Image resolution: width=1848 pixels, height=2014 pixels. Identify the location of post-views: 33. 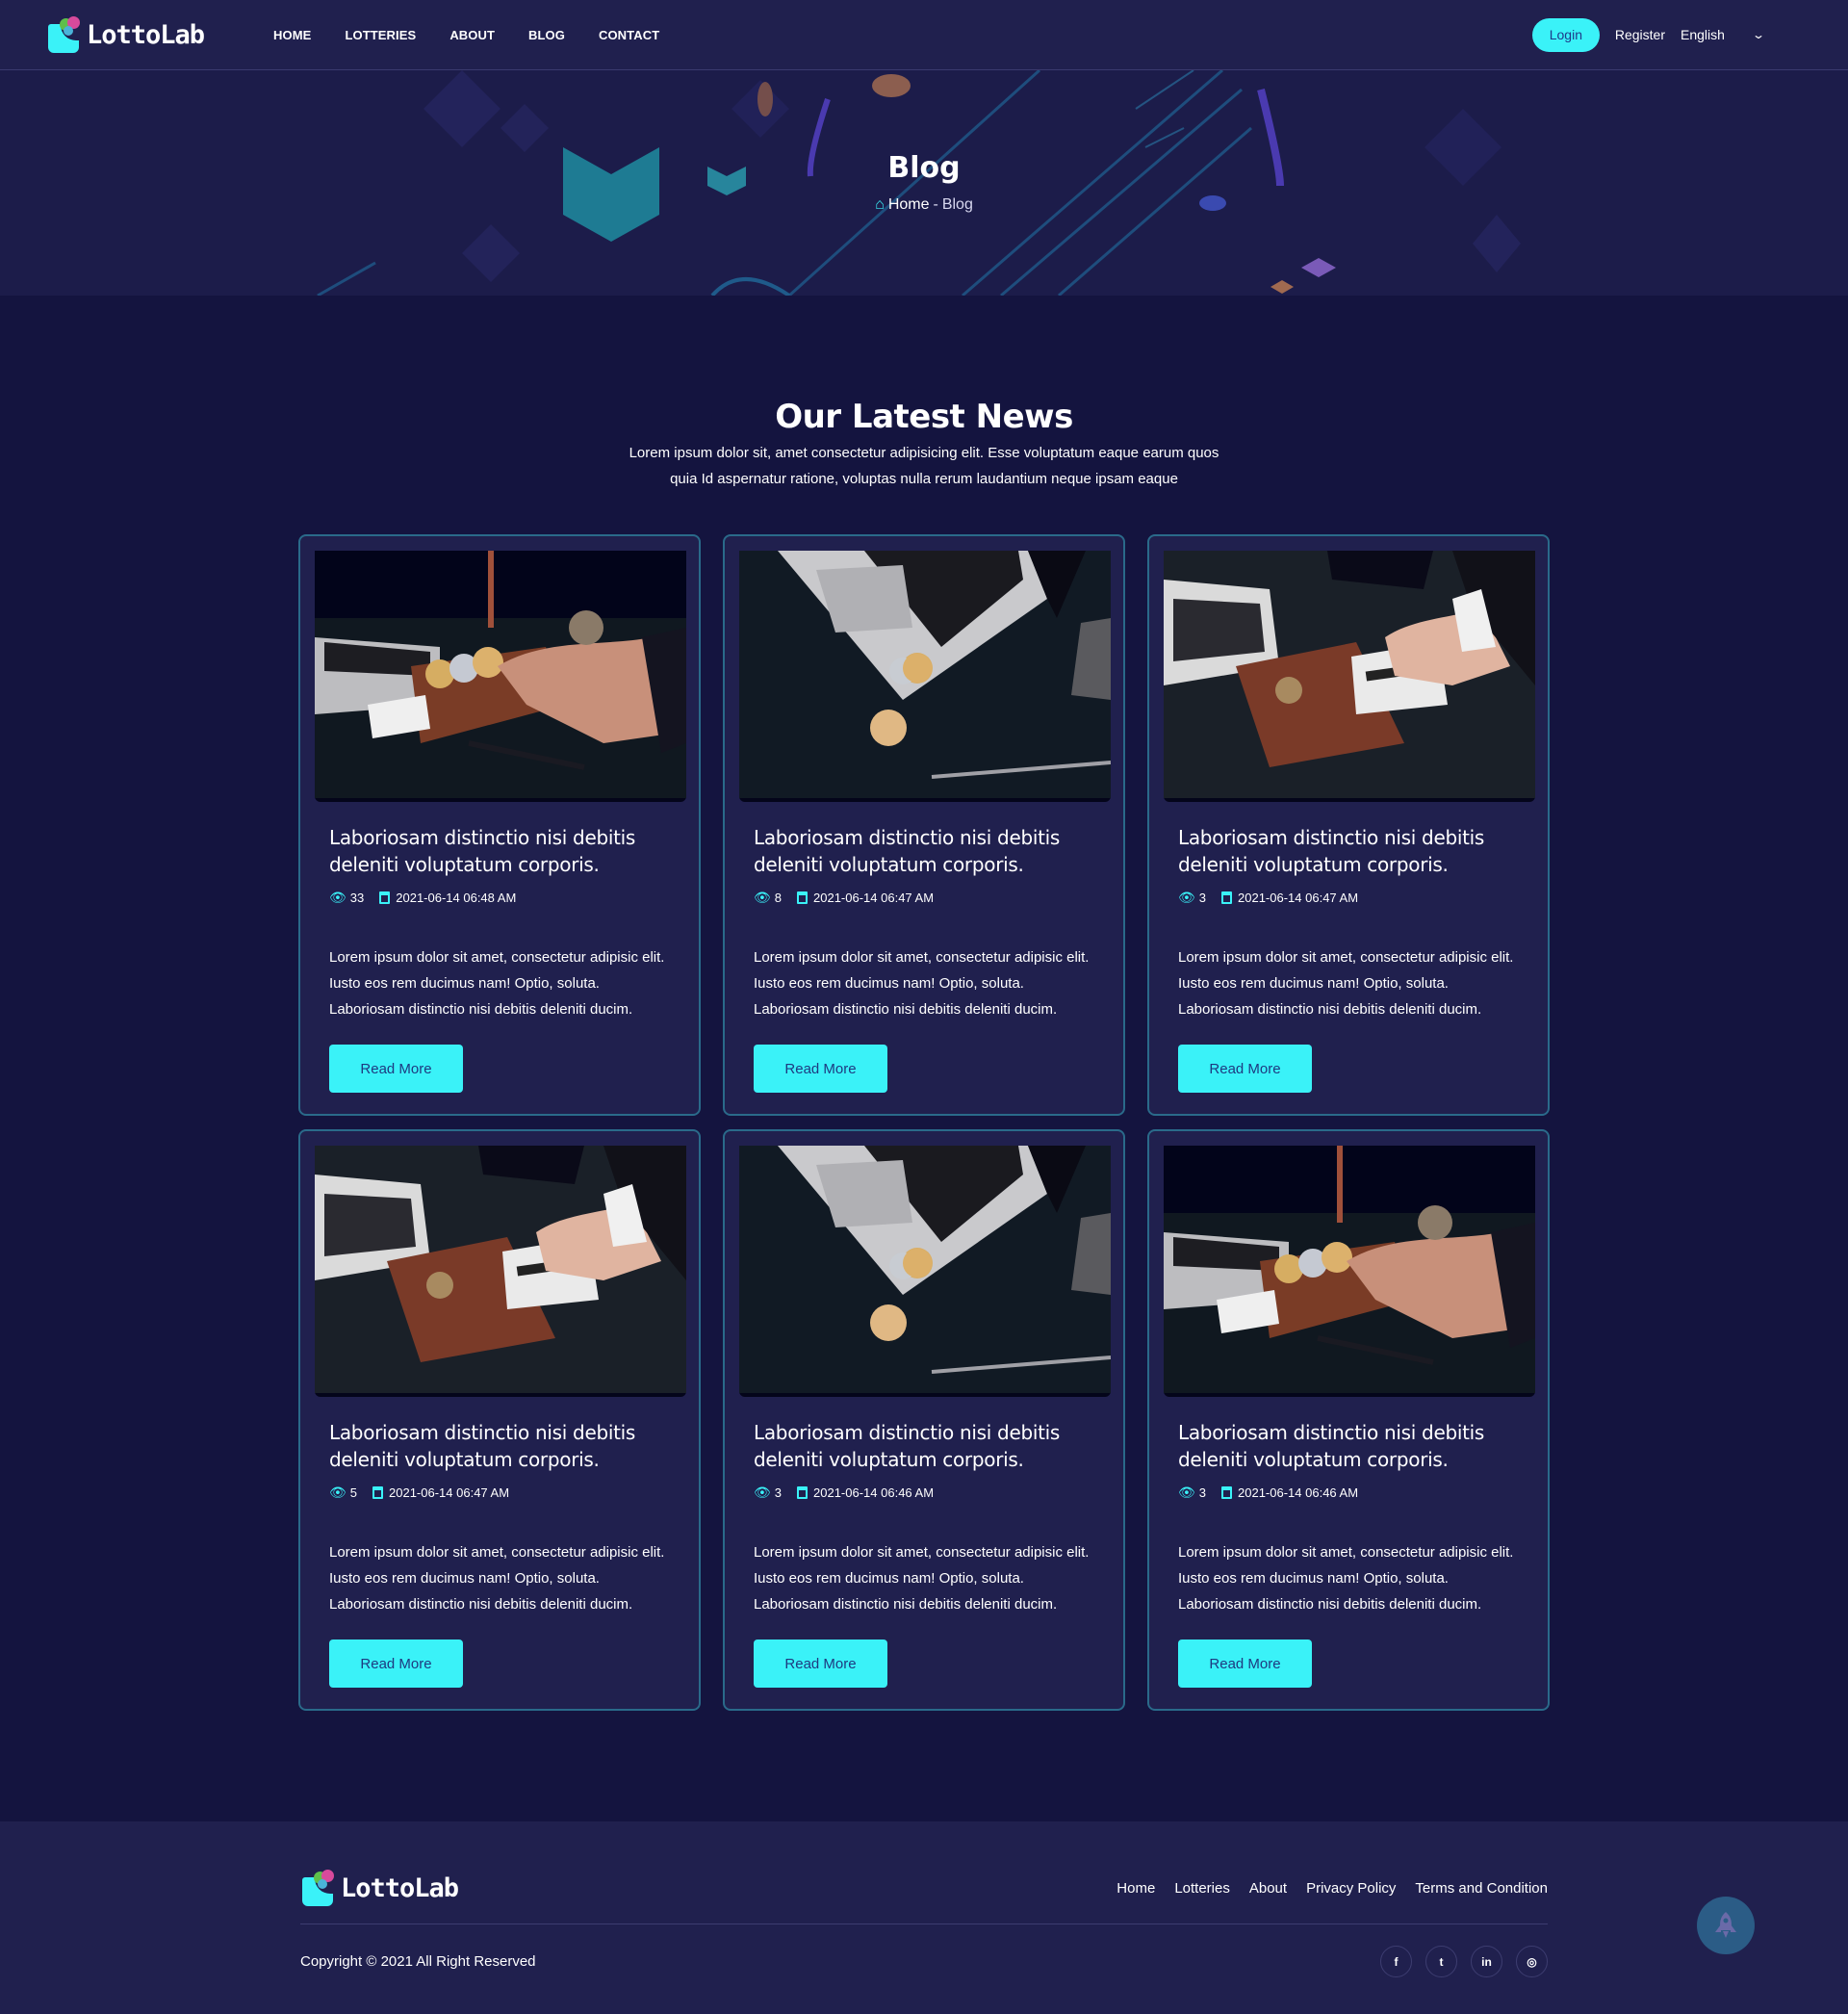
(357, 898).